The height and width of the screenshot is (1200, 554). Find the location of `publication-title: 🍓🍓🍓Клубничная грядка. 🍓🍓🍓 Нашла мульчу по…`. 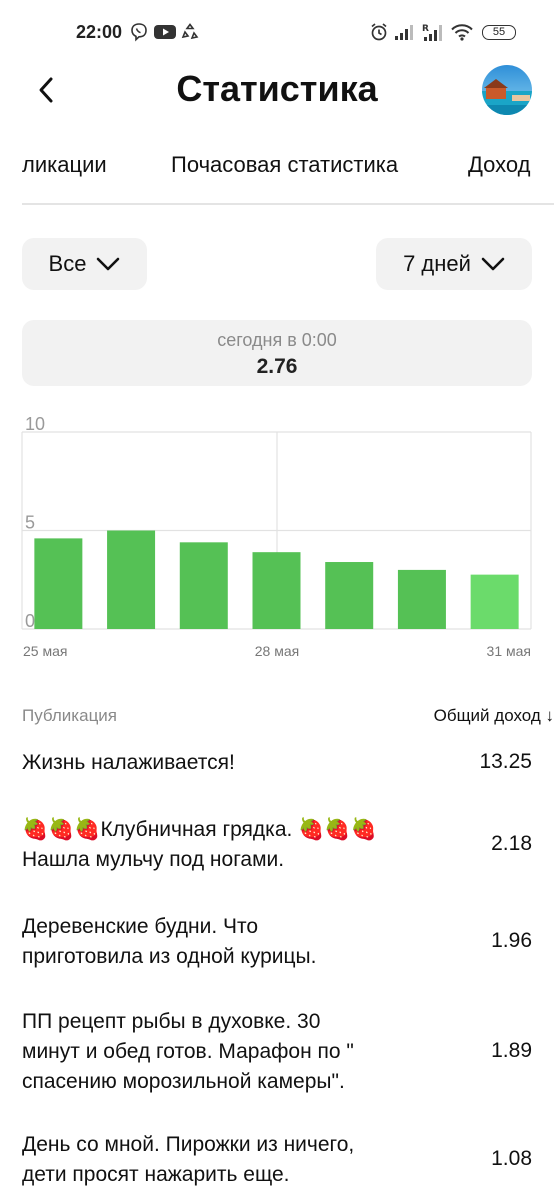

publication-title: 🍓🍓🍓Клубничная грядка. 🍓🍓🍓 Нашла мульчу по… is located at coordinates (227, 845).